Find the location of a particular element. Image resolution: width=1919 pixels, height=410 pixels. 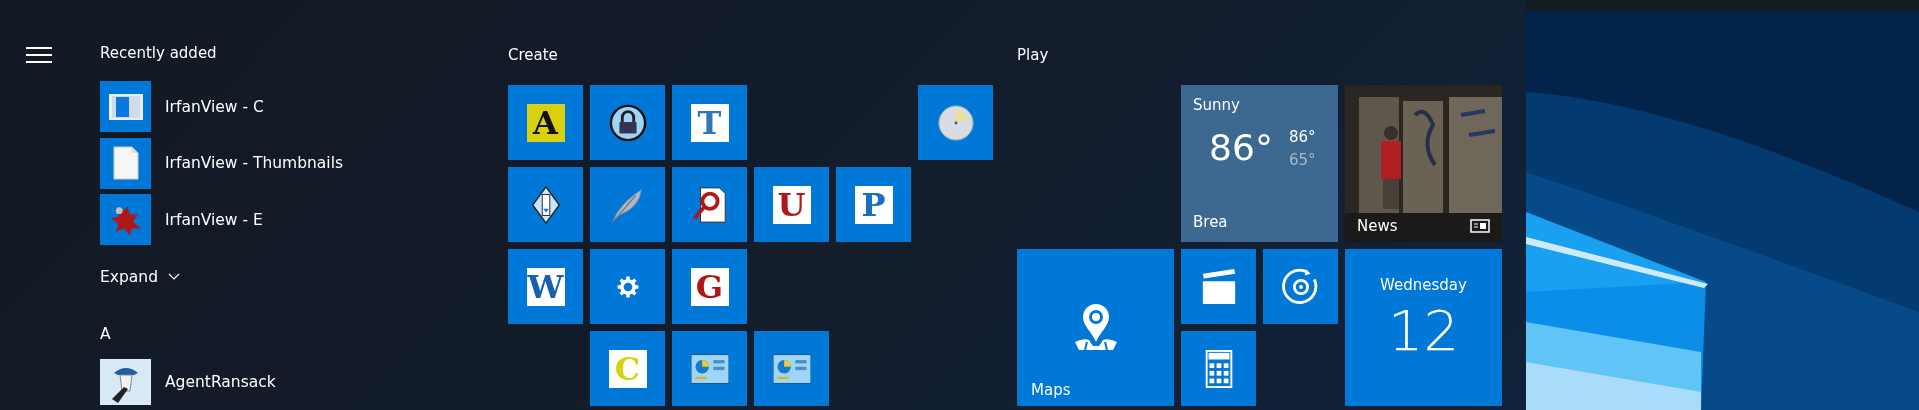

letter-logo: U is located at coordinates (791, 204).